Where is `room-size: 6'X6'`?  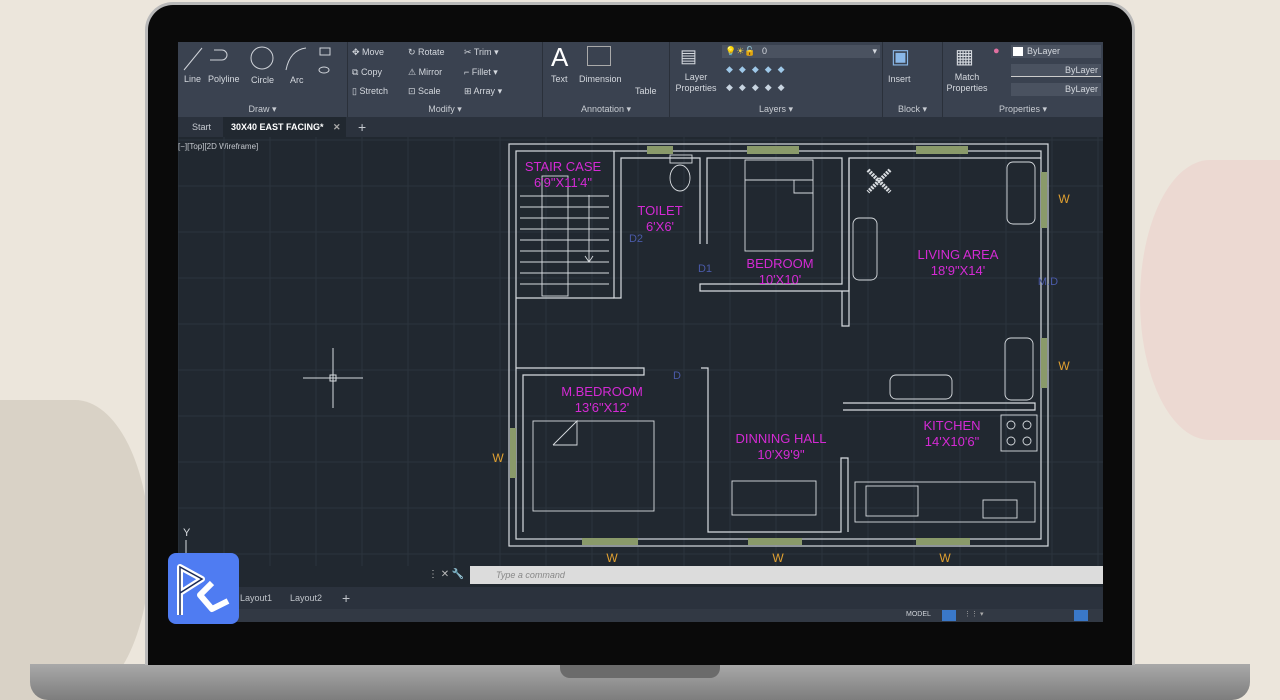 room-size: 6'X6' is located at coordinates (660, 226).